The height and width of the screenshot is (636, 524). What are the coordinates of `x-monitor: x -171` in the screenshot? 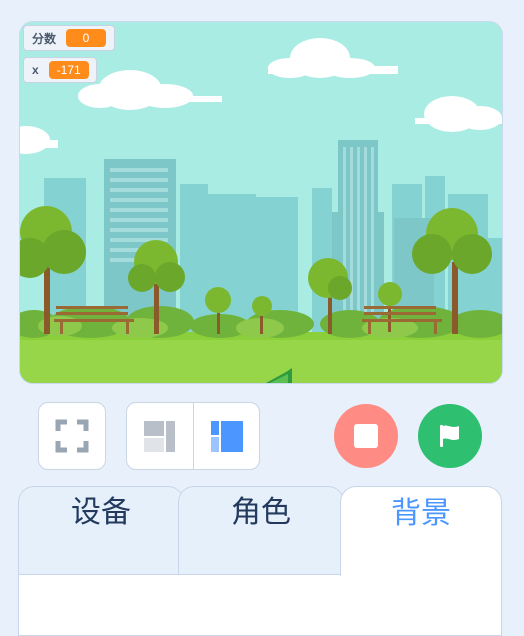 It's located at (60, 70).